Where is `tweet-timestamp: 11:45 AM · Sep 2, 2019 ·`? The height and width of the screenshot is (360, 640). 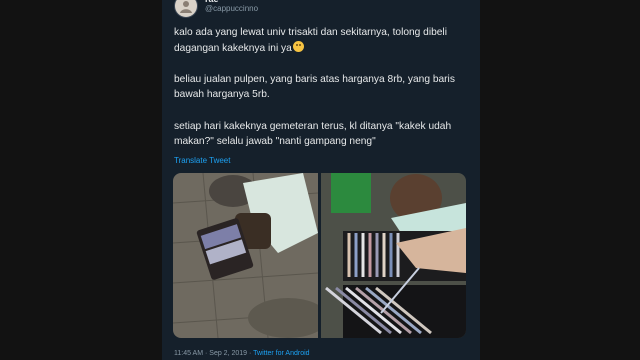 tweet-timestamp: 11:45 AM · Sep 2, 2019 · is located at coordinates (212, 353).